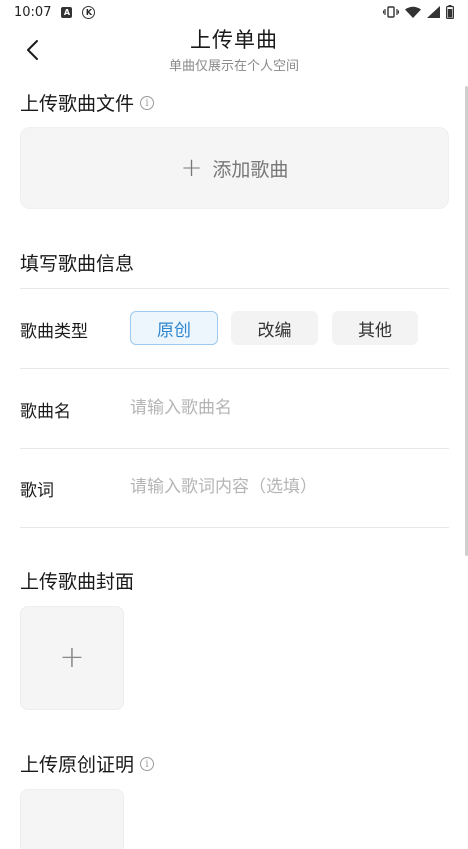  I want to click on header: 上传单曲 单曲仅展示在个人空间, so click(234, 49).